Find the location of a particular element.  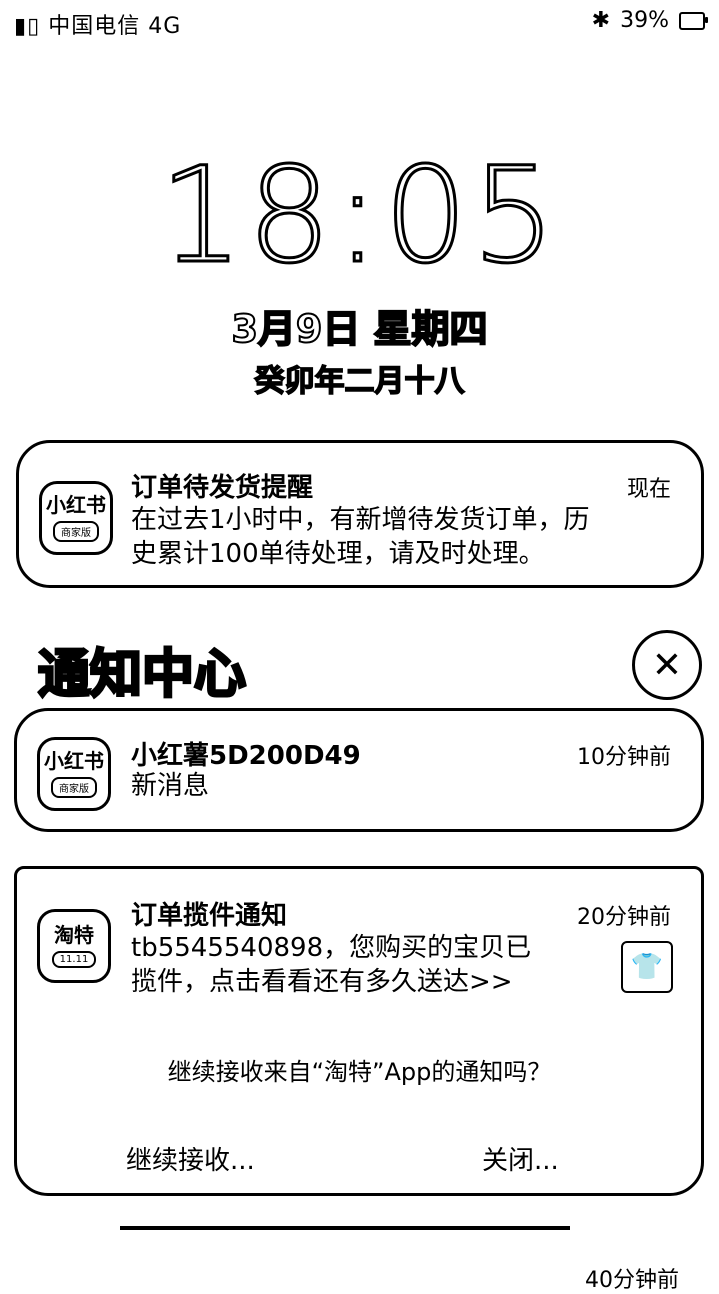

notification-permission-prompt: 继续接收来自“淘特”App的通知吗？ is located at coordinates (359, 1072).